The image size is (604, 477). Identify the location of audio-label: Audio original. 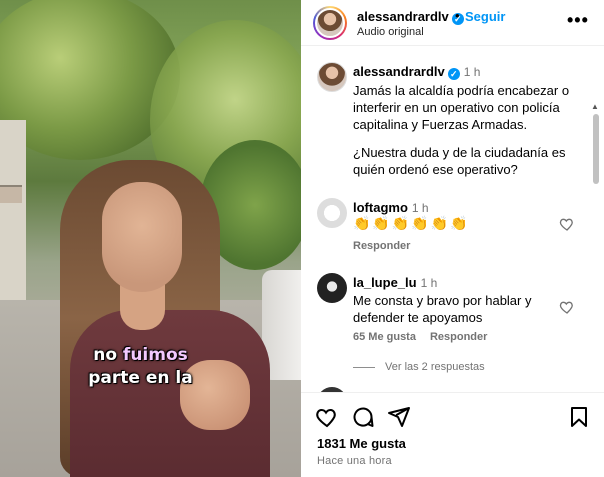
(390, 32).